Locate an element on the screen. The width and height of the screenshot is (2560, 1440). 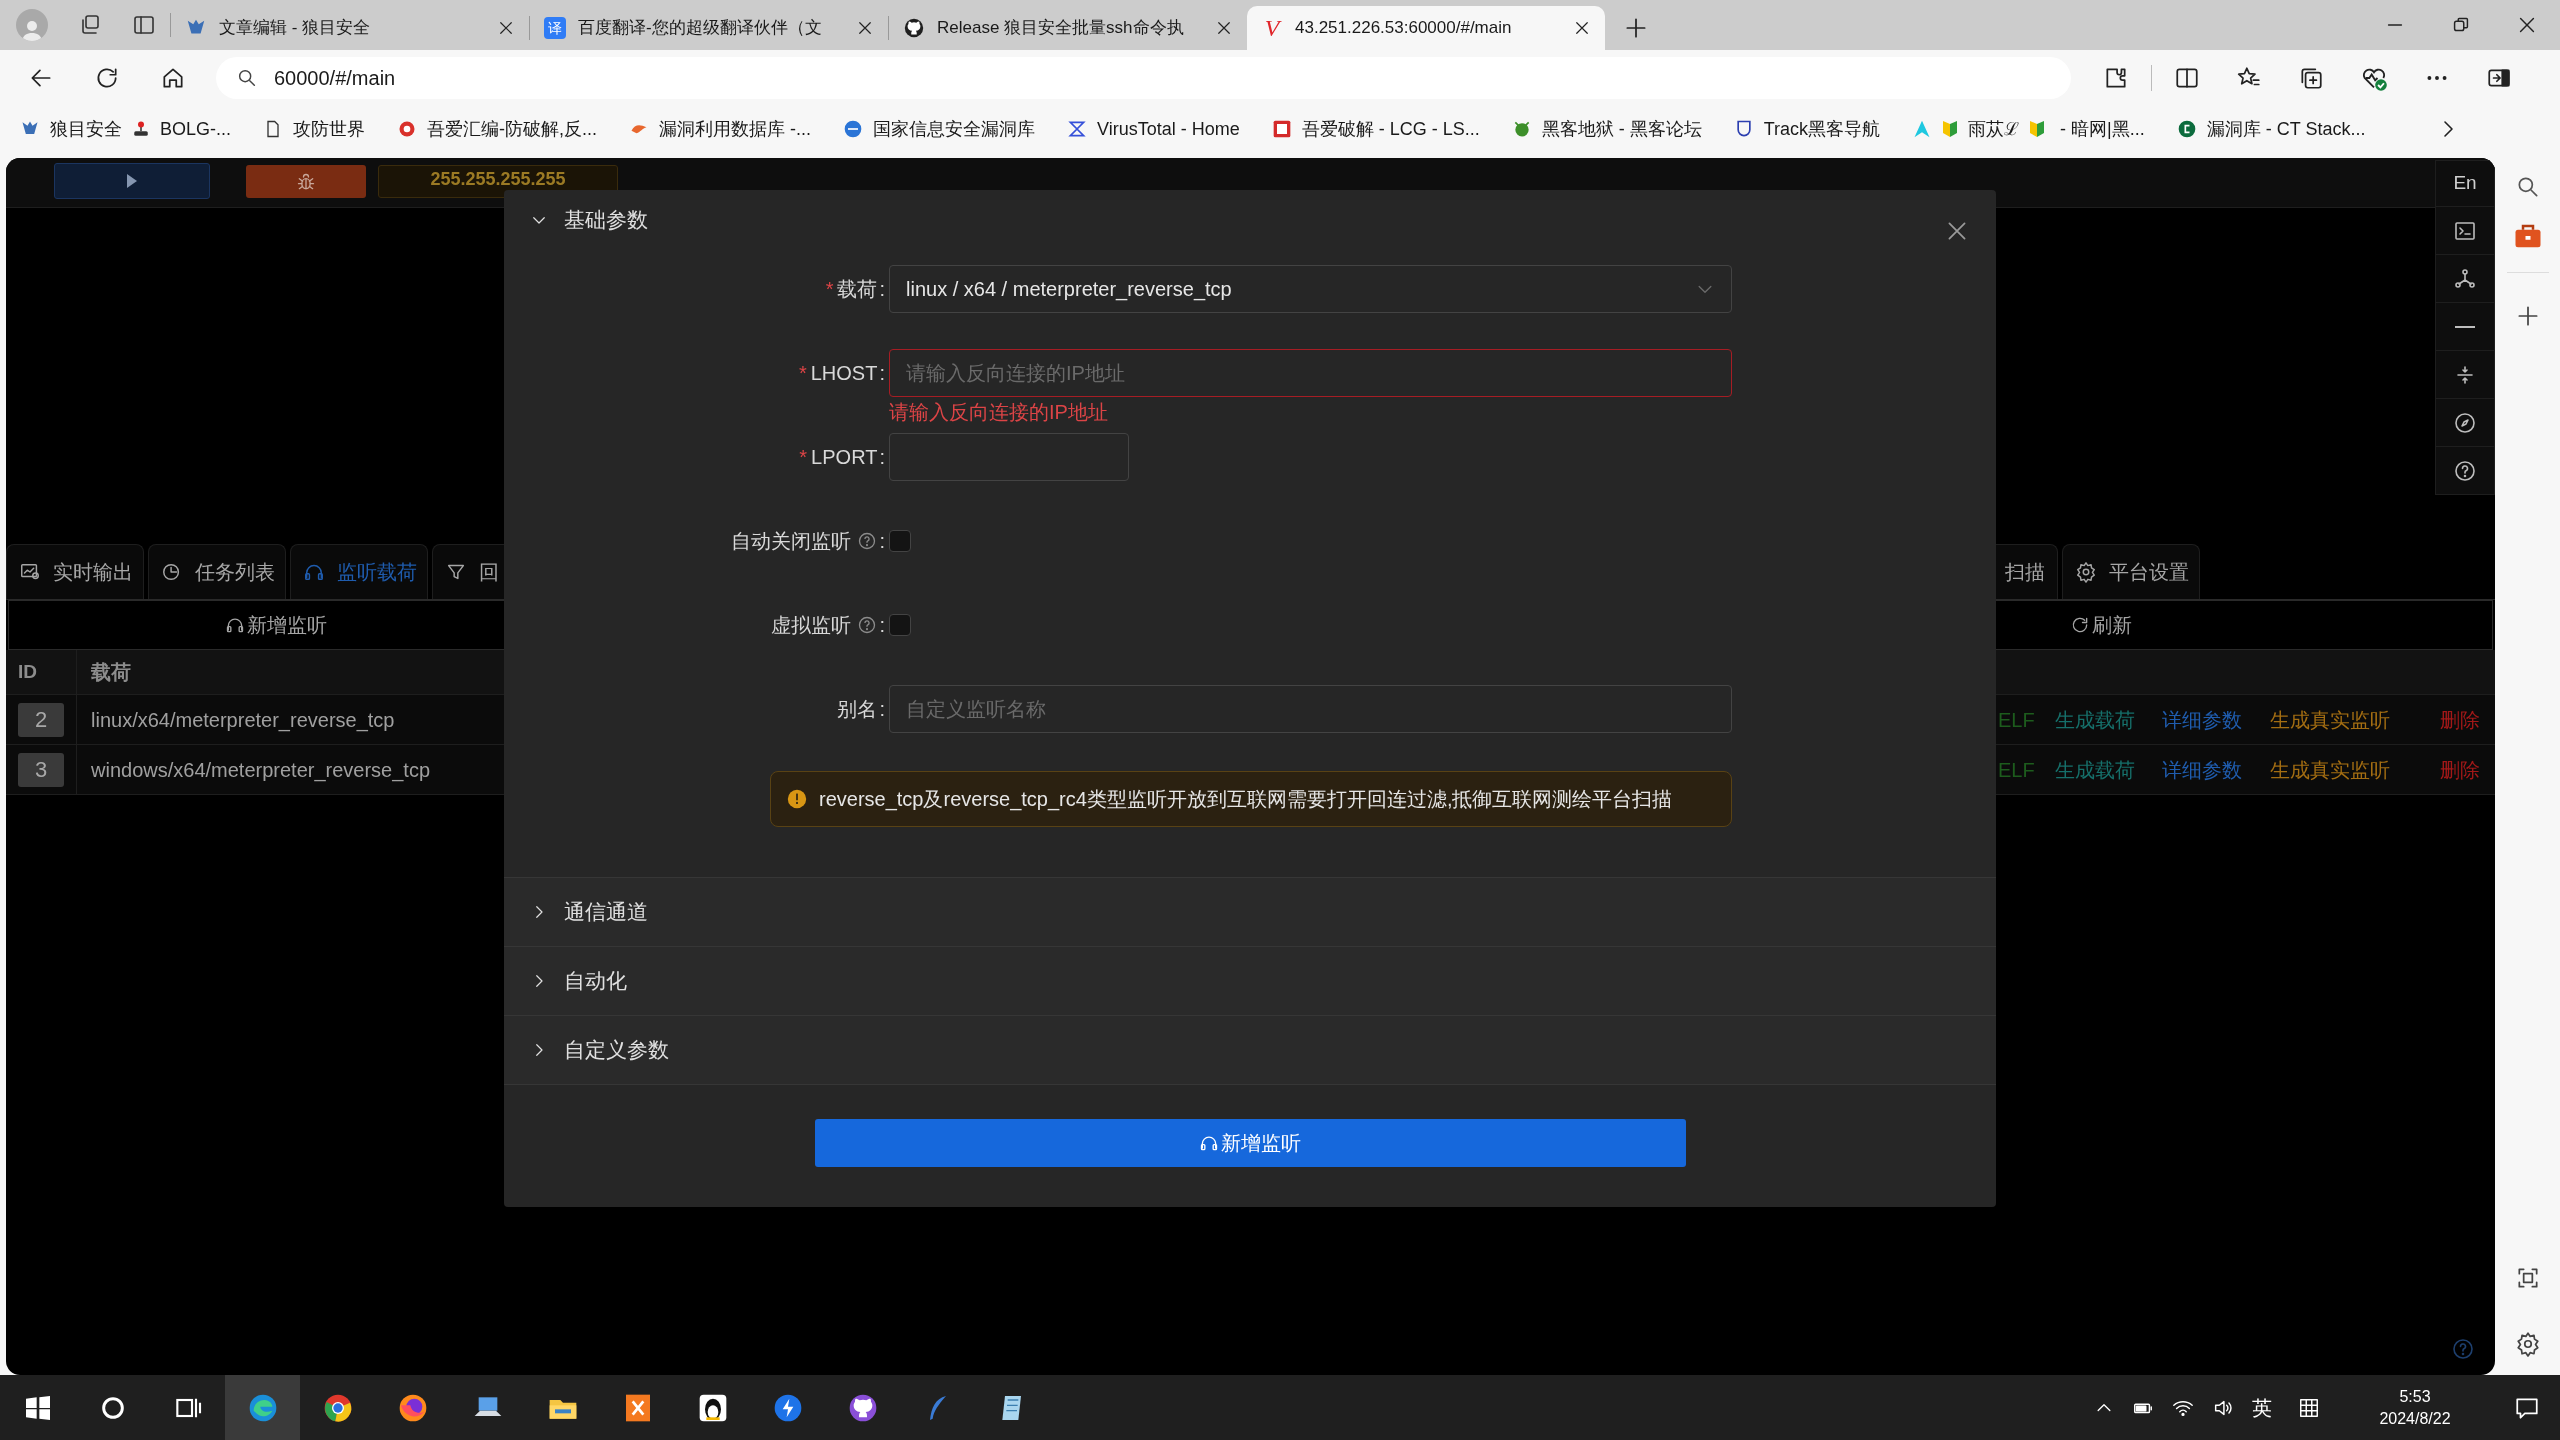
globe-logo-icon is located at coordinates (853, 129).